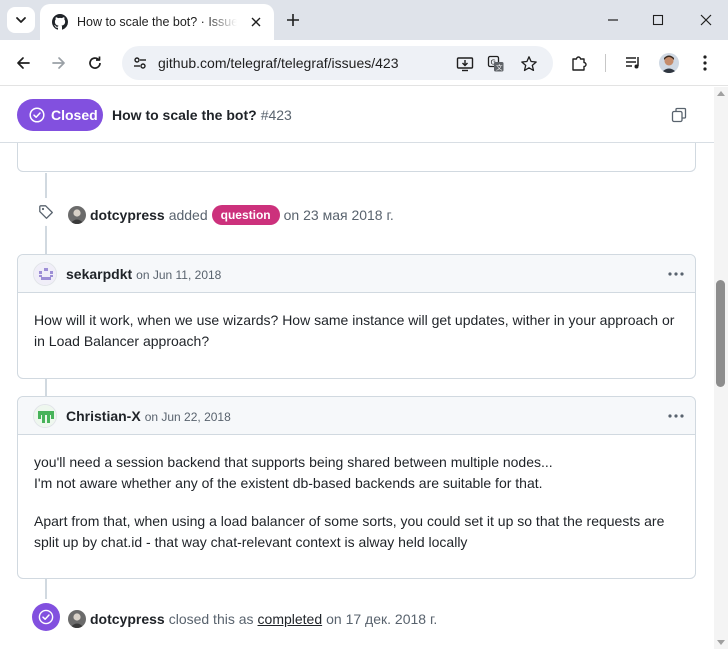 Image resolution: width=728 pixels, height=649 pixels. I want to click on minimize-icon, so click(613, 20).